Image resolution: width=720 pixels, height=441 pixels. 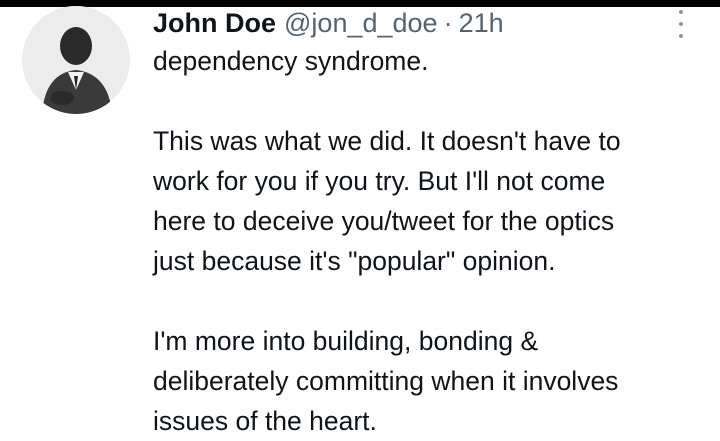 What do you see at coordinates (384, 221) in the screenshot?
I see `tweet-line: here to deceive you/tweet for the optics` at bounding box center [384, 221].